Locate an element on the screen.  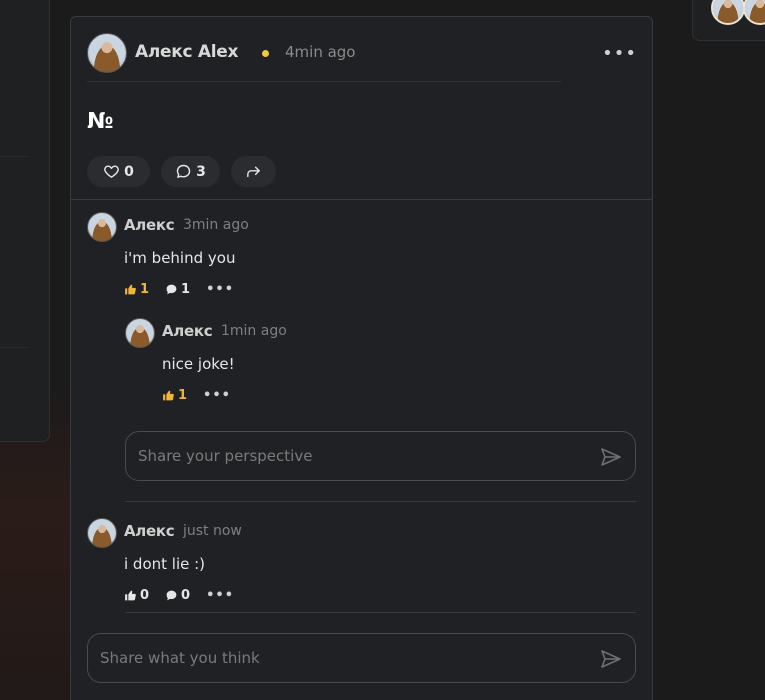
comment-reply-count: 0 is located at coordinates (186, 595).